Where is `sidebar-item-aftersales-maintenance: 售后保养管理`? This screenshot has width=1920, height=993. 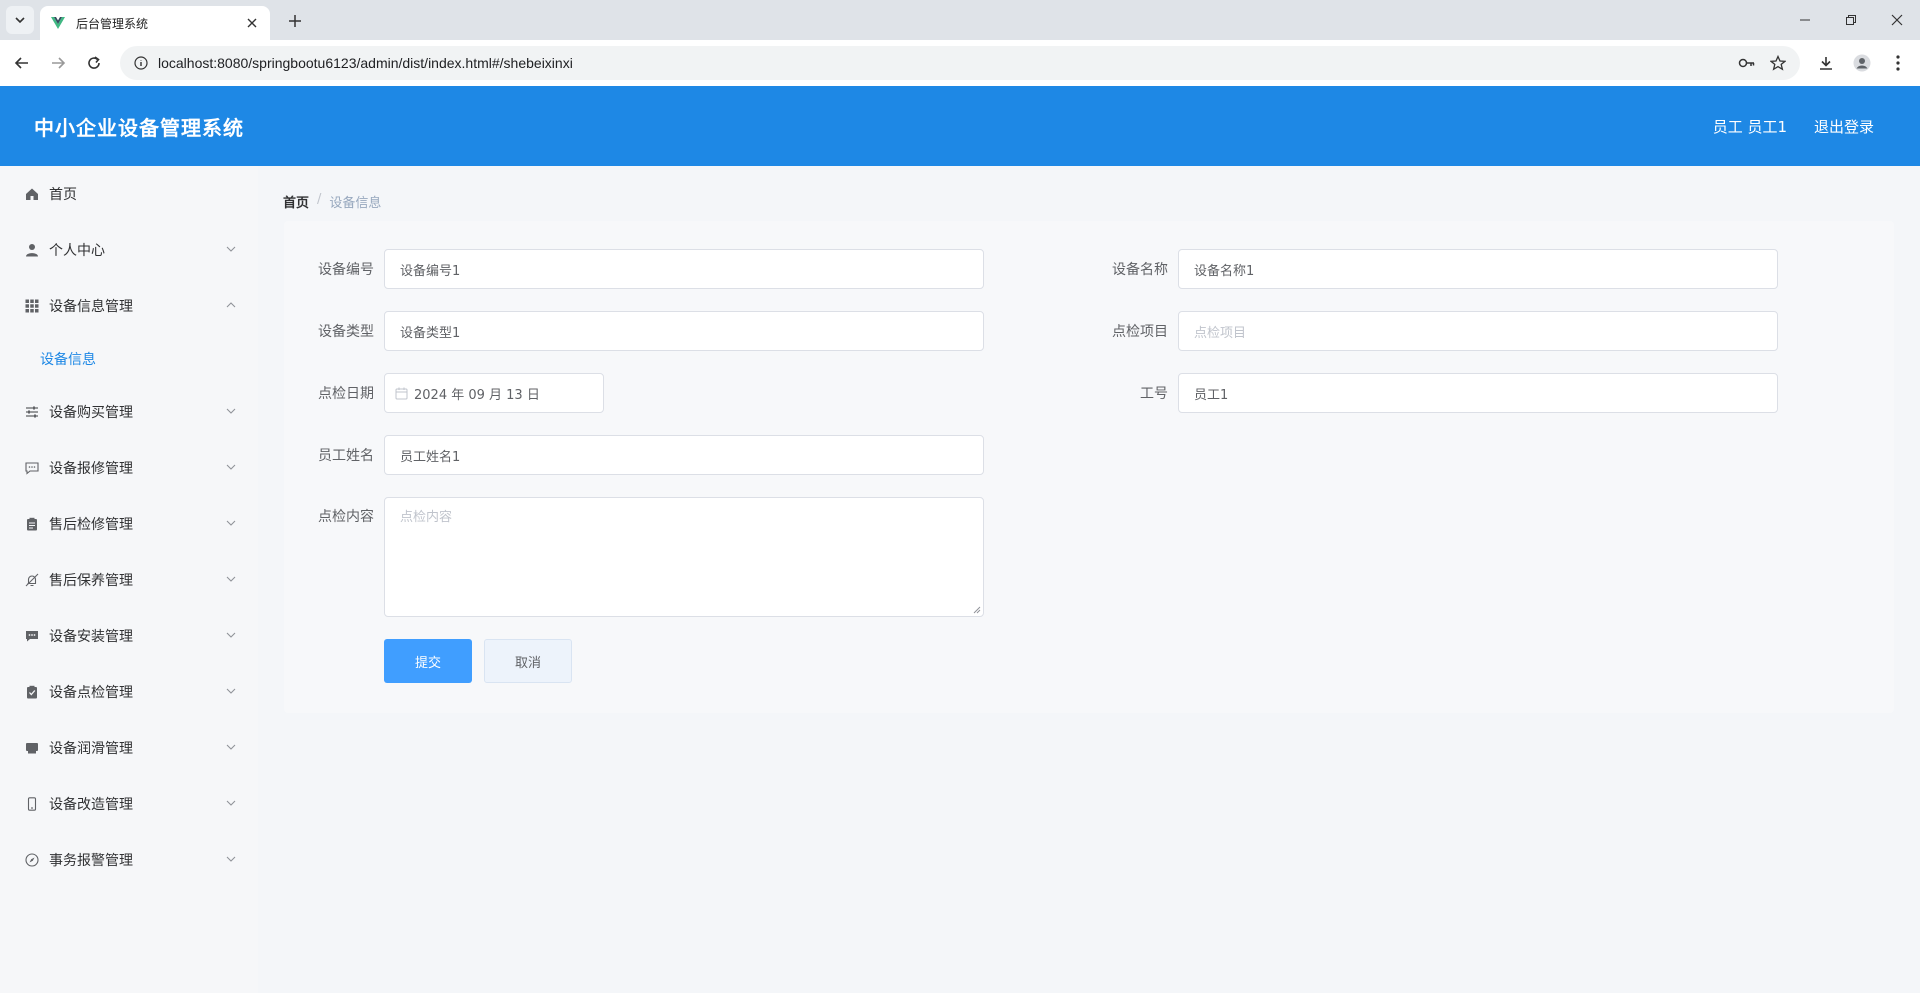
sidebar-item-aftersales-maintenance: 售后保养管理 is located at coordinates (129, 580).